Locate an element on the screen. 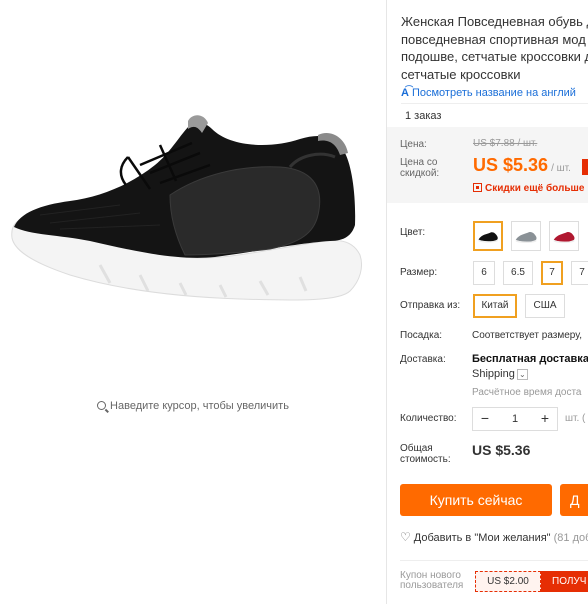 Image resolution: width=588 pixels, height=604 pixels. quantity-decrease-button: − is located at coordinates (485, 419).